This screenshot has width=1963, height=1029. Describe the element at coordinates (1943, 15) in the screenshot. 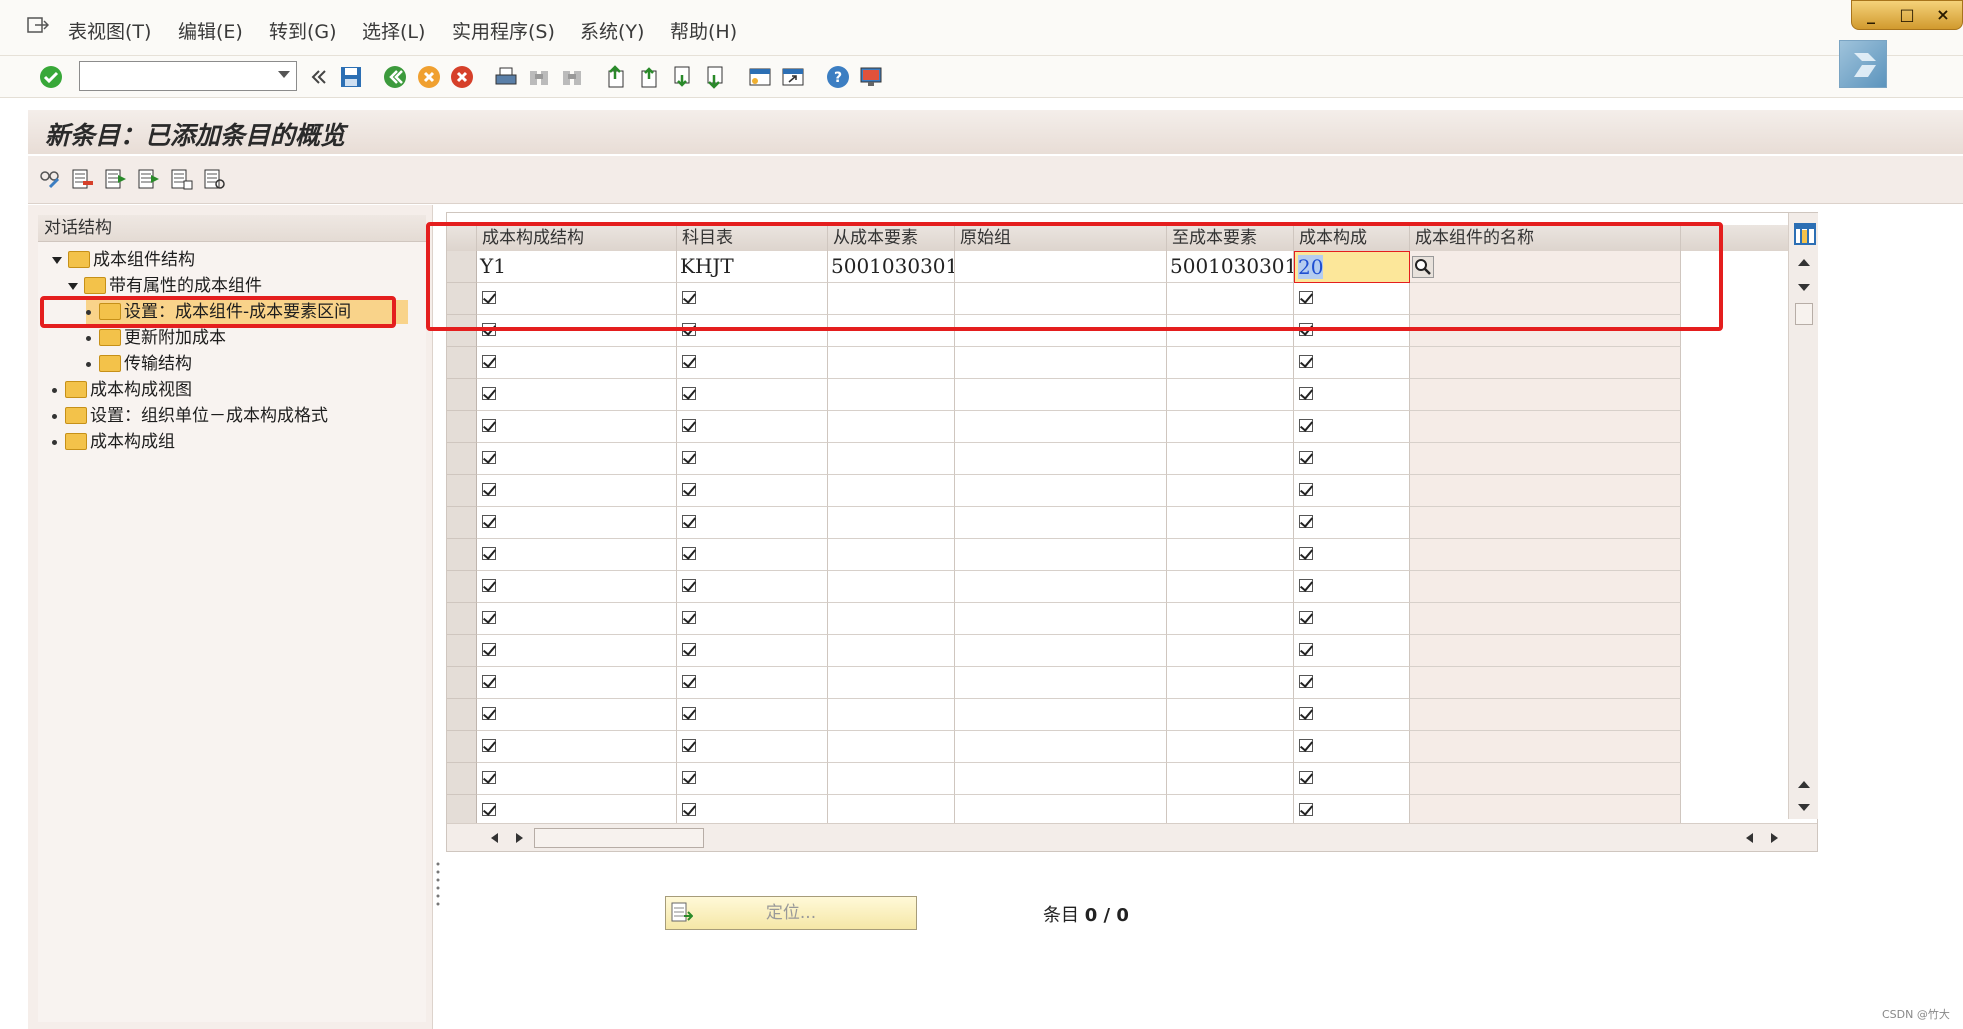

I see `close-icon: ×` at that location.